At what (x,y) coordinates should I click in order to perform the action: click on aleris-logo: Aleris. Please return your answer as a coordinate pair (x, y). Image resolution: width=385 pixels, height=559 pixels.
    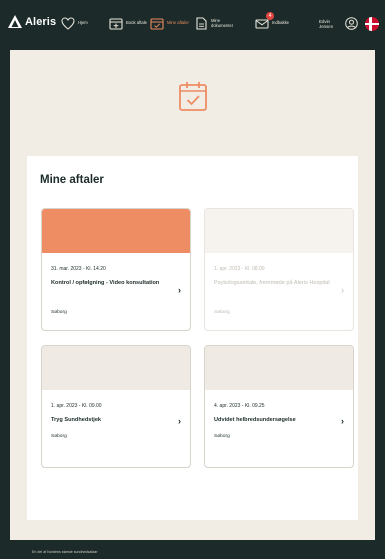
    Looking at the image, I should click on (32, 21).